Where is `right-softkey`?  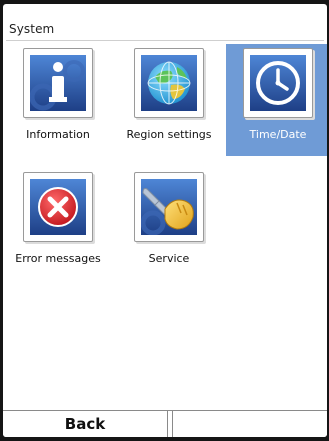 right-softkey is located at coordinates (249, 424).